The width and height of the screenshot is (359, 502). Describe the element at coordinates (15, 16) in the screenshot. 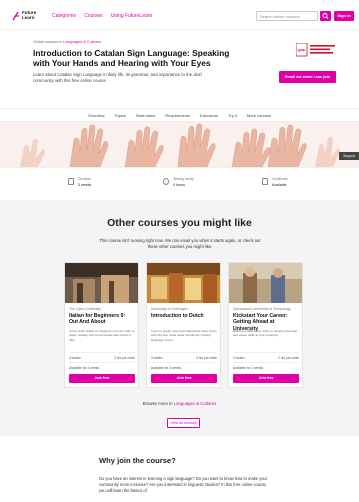

I see `futurelearn-logo-icon` at that location.